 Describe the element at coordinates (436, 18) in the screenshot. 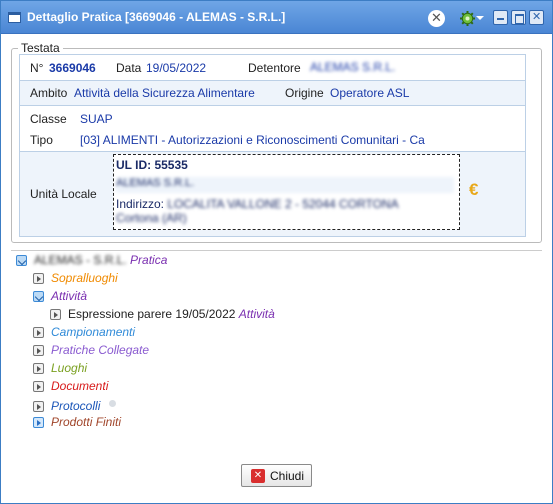

I see `close-circle-icon: ✕` at that location.